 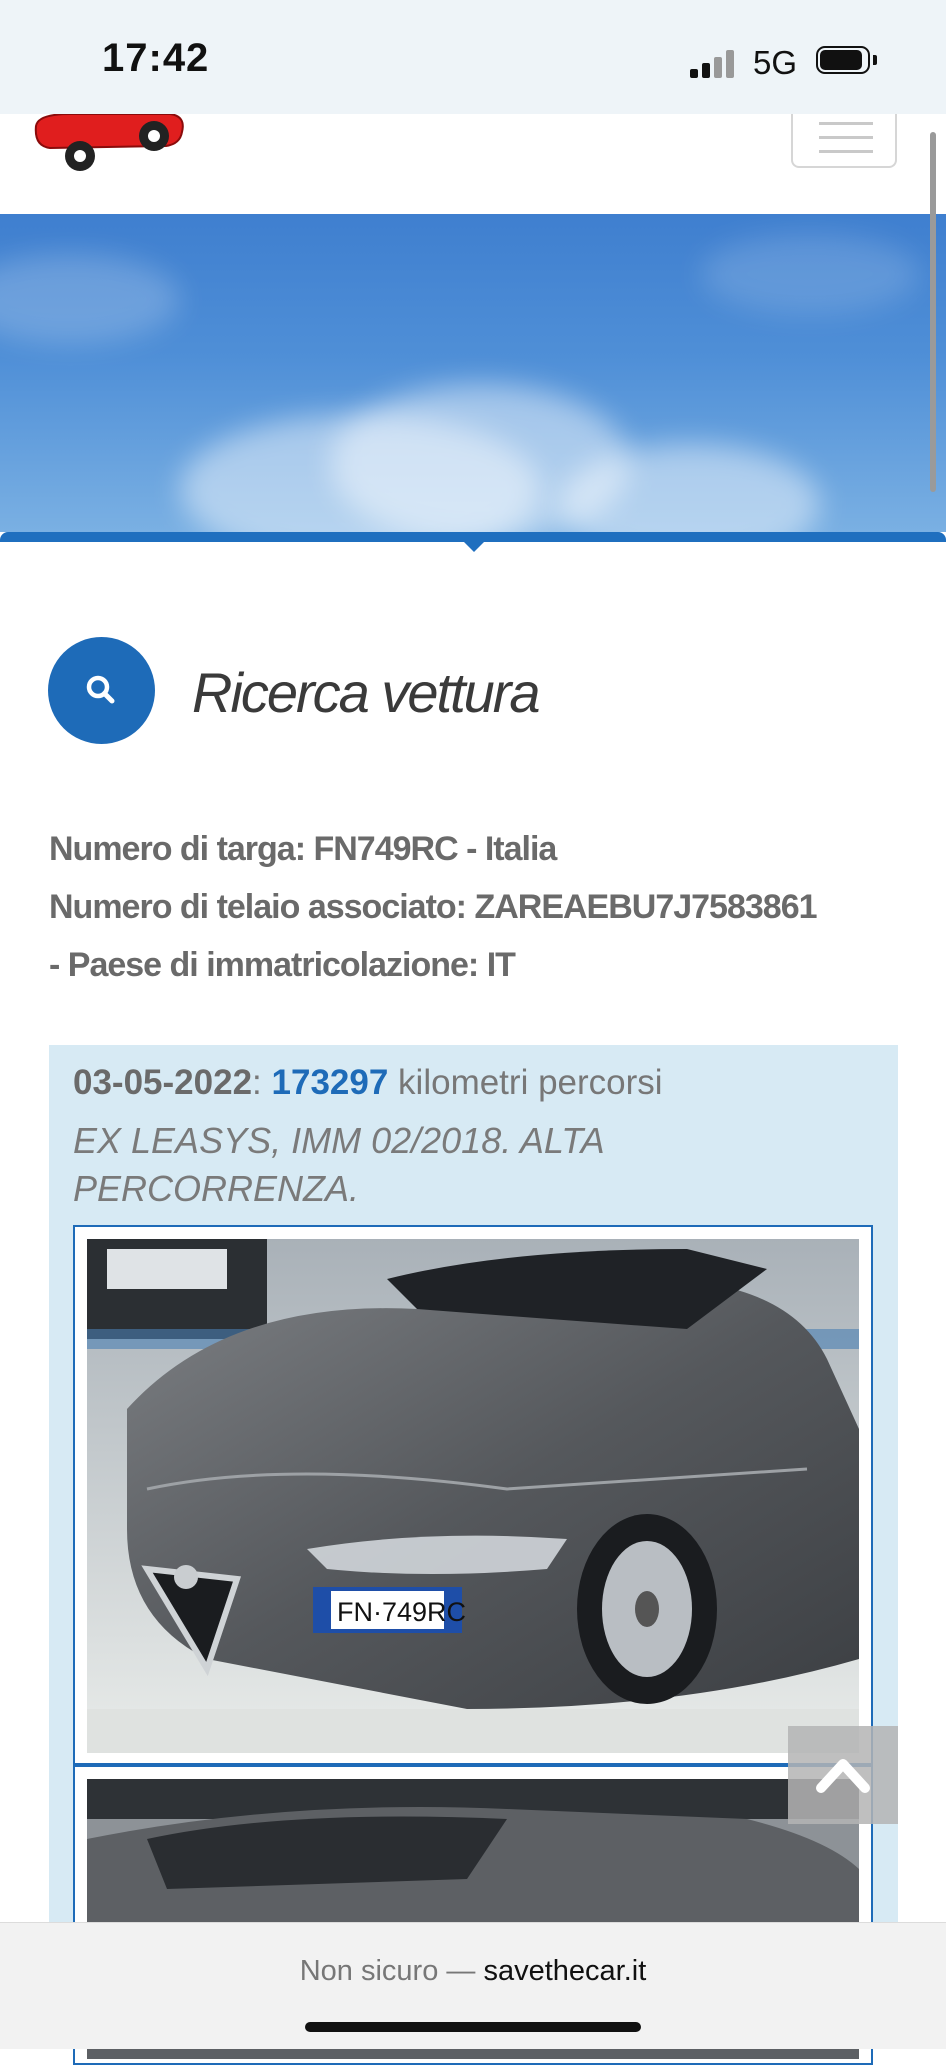 I want to click on home-indicator, so click(x=473, y=2027).